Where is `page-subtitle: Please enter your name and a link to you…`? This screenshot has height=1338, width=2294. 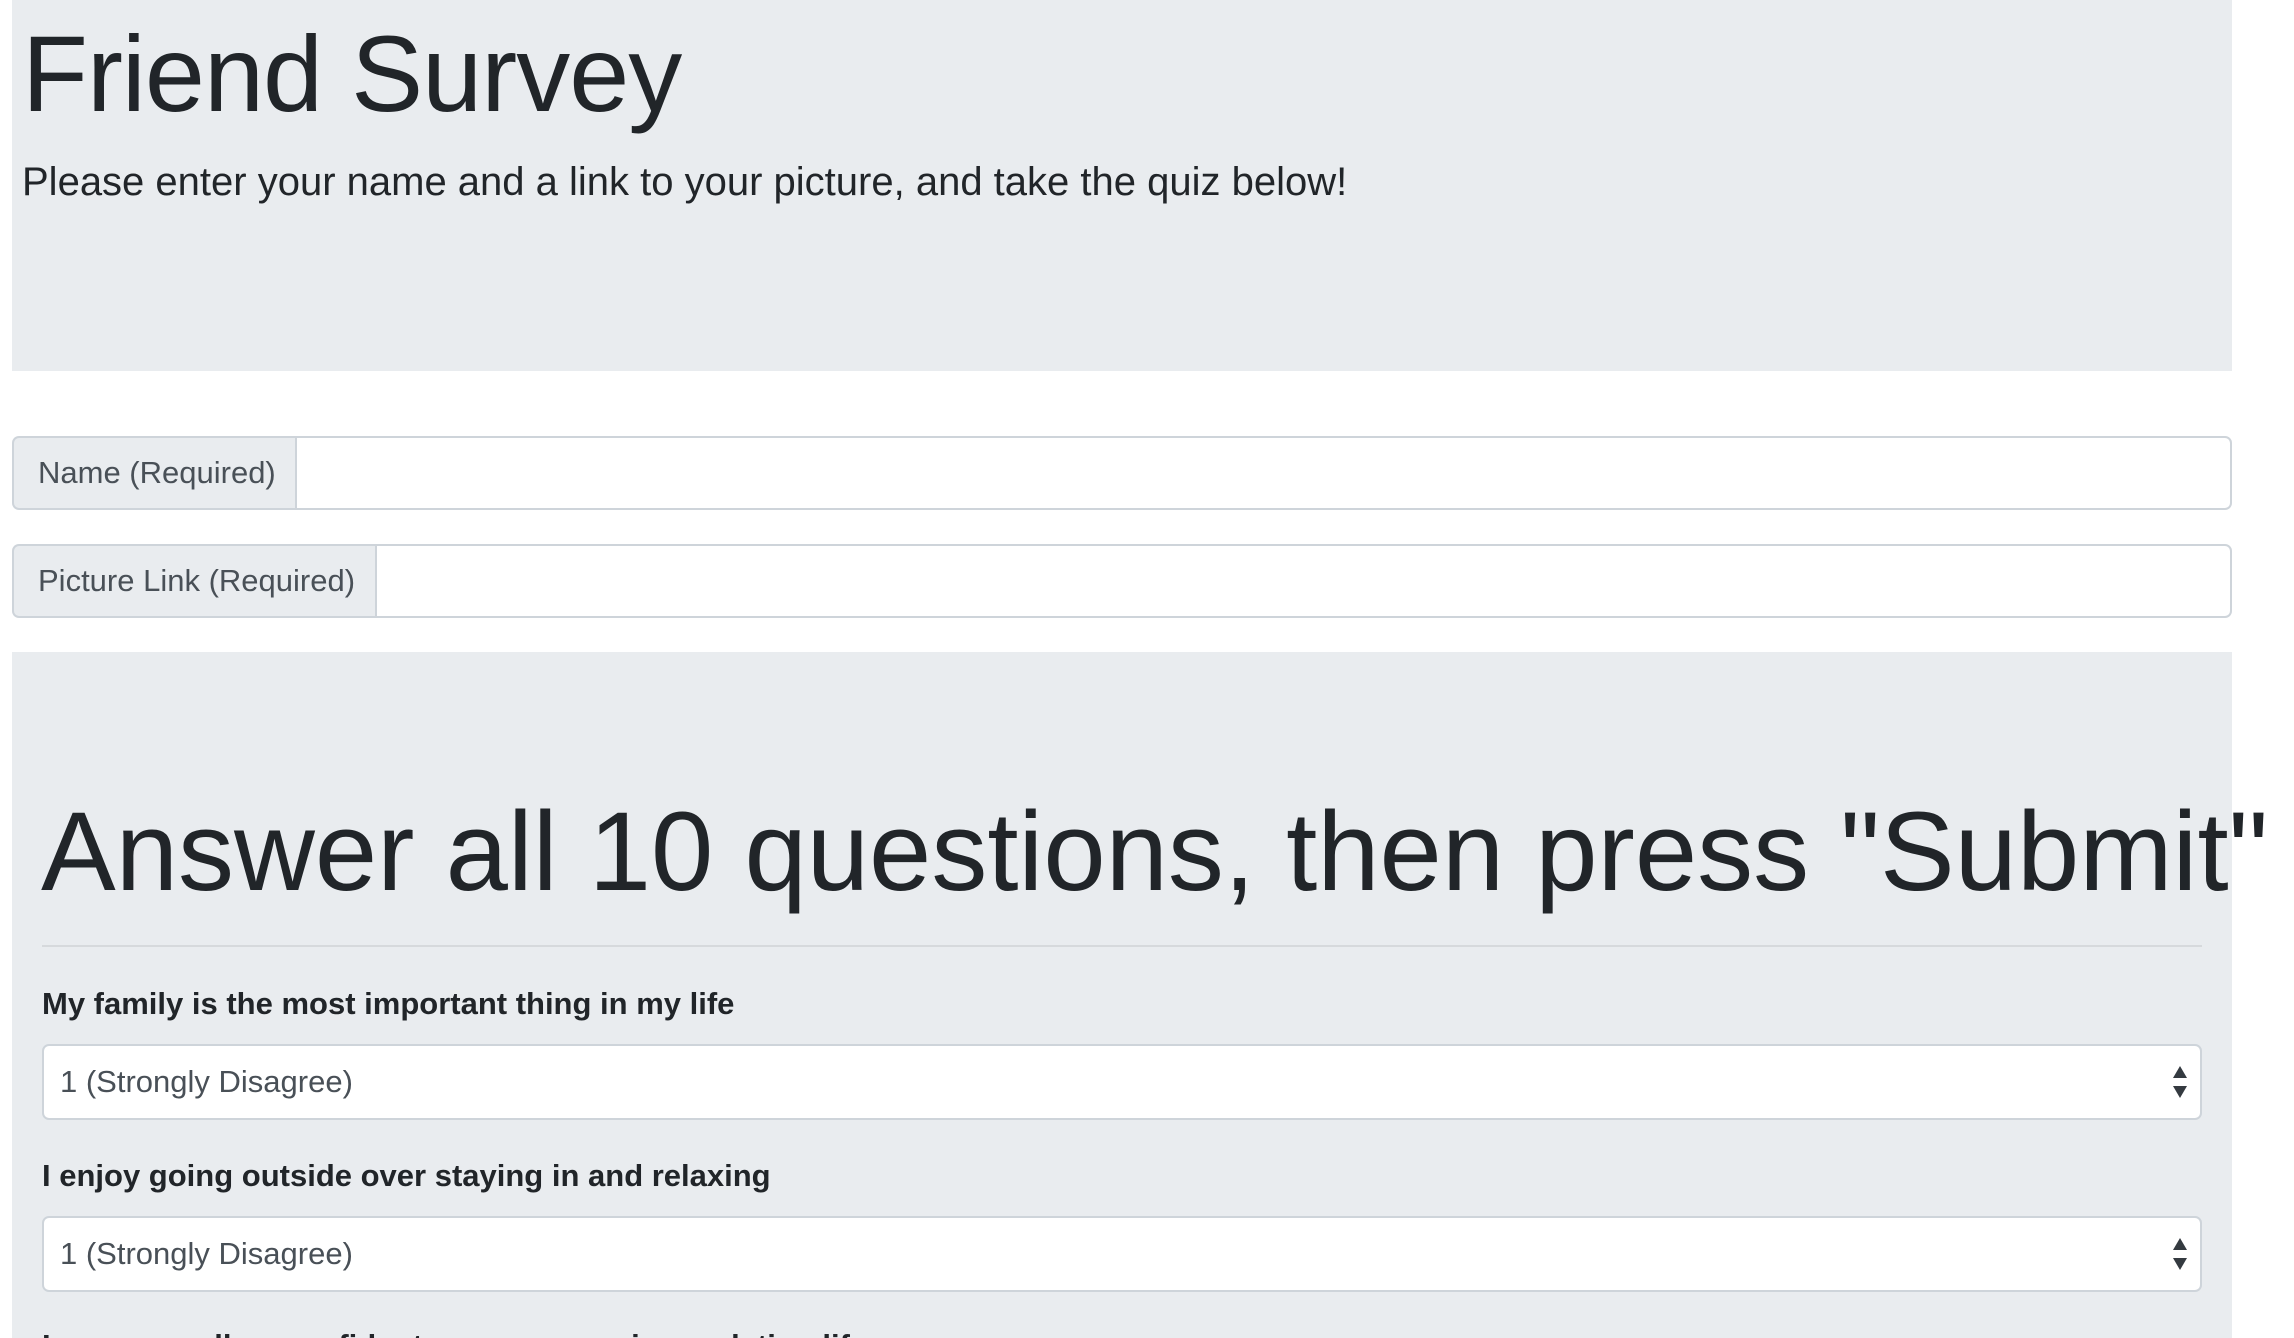 page-subtitle: Please enter your name and a link to you… is located at coordinates (685, 182).